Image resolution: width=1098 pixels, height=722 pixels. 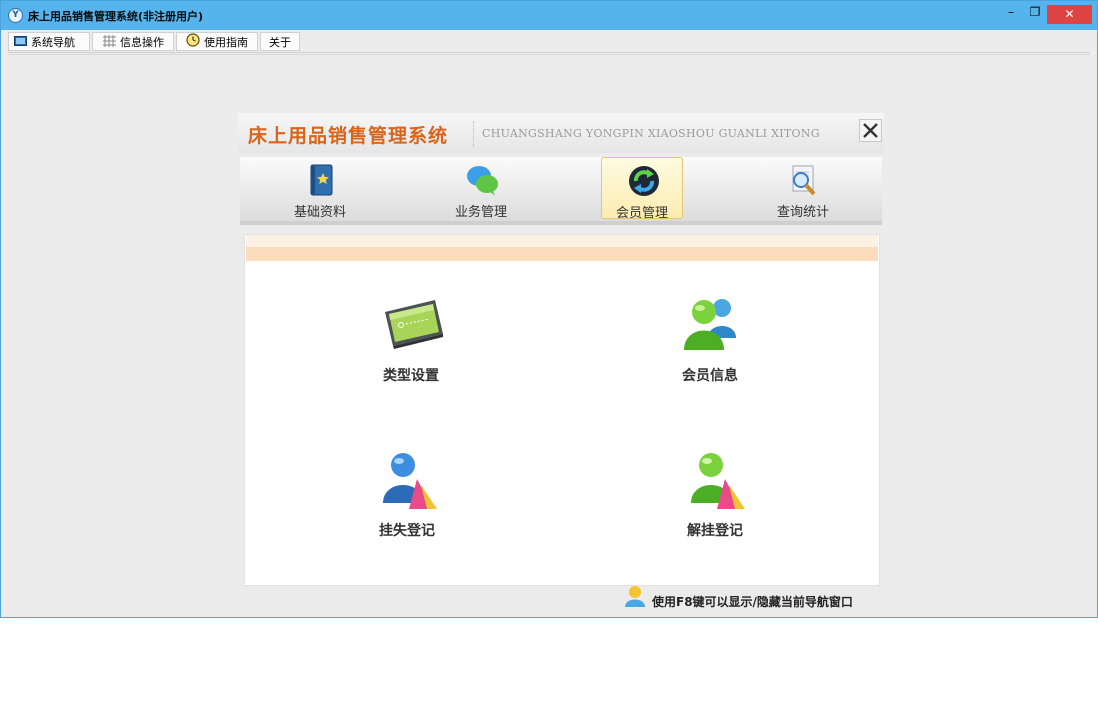 I want to click on menu-info-ops: 信息操作, so click(x=133, y=41).